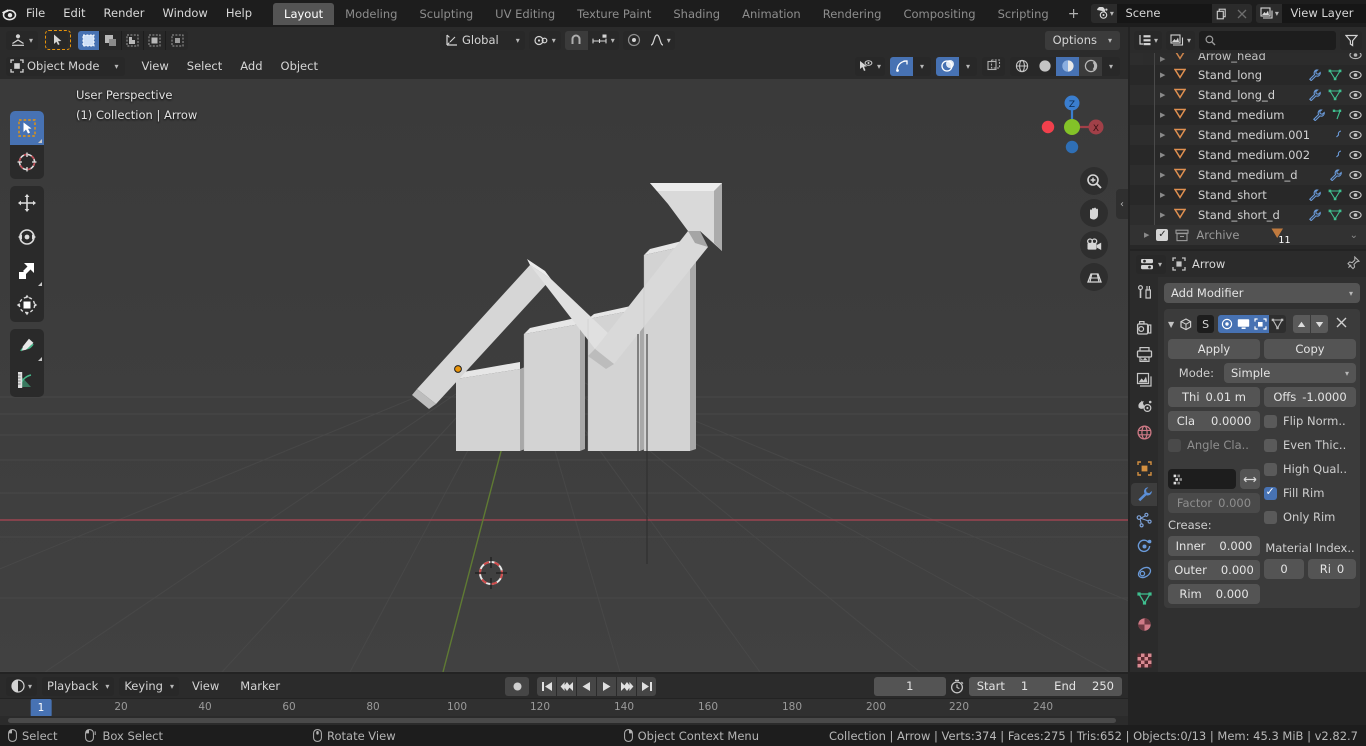 This screenshot has width=1366, height=746. What do you see at coordinates (647, 686) in the screenshot?
I see `jump-to-end-button` at bounding box center [647, 686].